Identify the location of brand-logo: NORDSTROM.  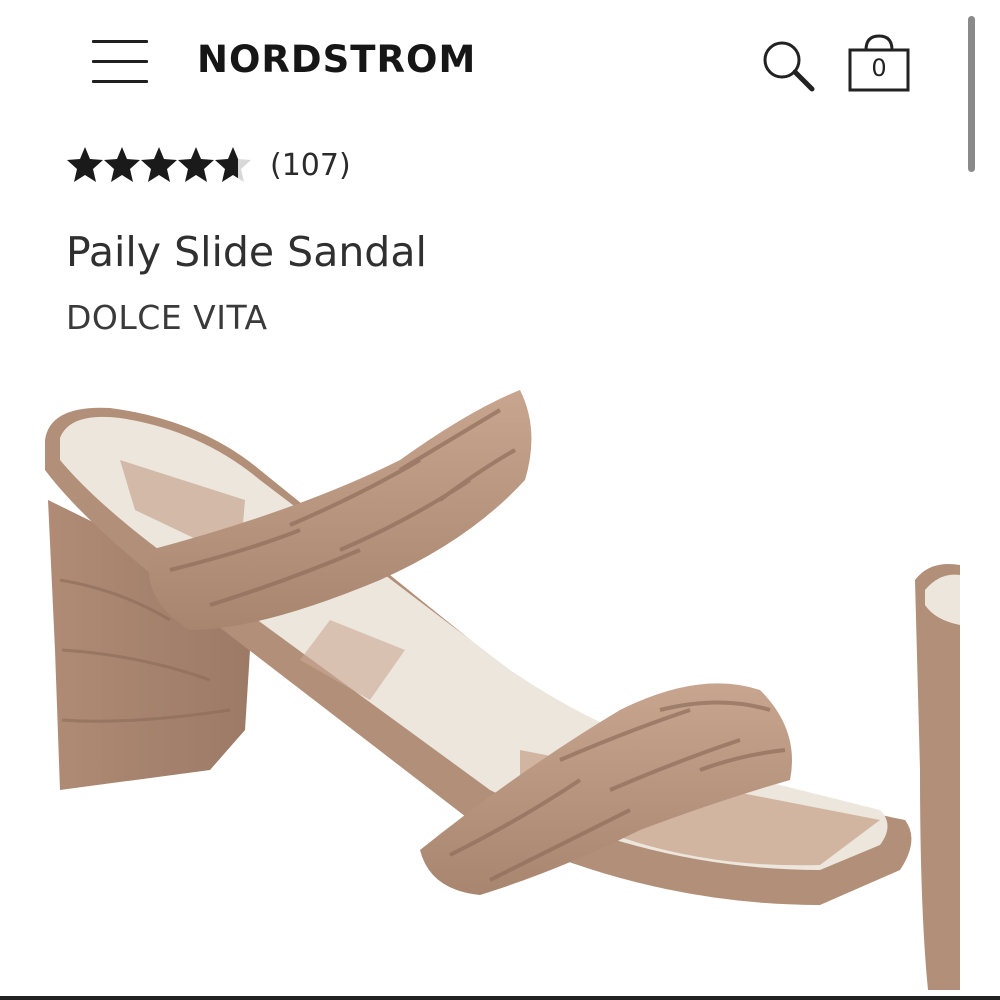
(336, 59).